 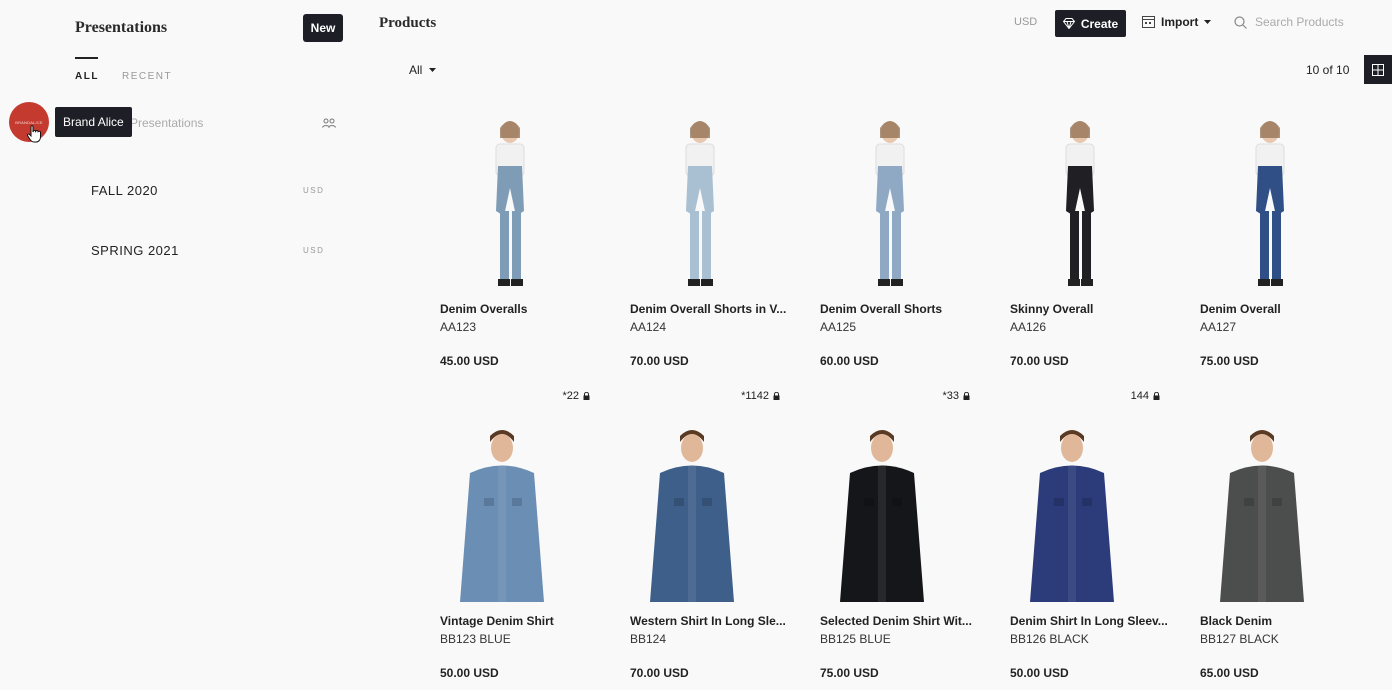 I want to click on product-sku: BB126 BLACK, so click(x=1049, y=639).